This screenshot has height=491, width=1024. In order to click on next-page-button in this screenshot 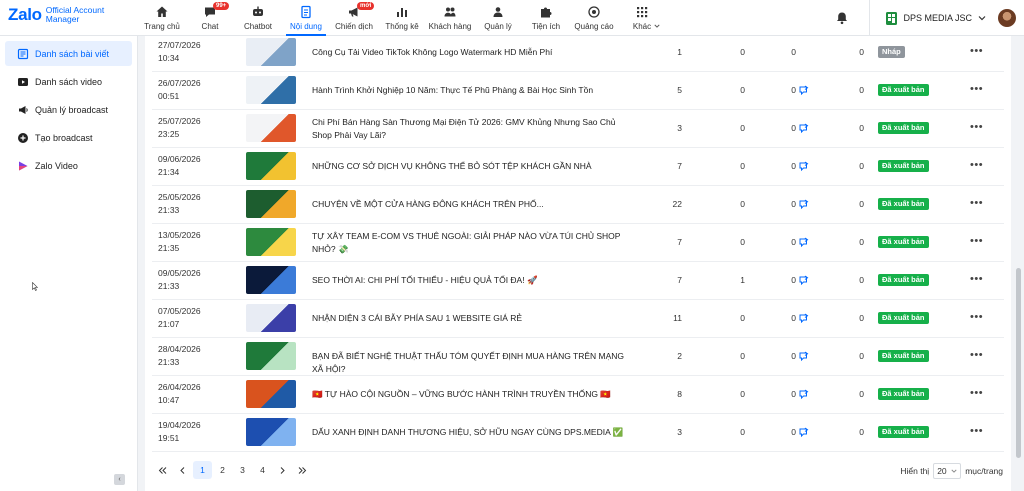, I will do `click(282, 470)`.